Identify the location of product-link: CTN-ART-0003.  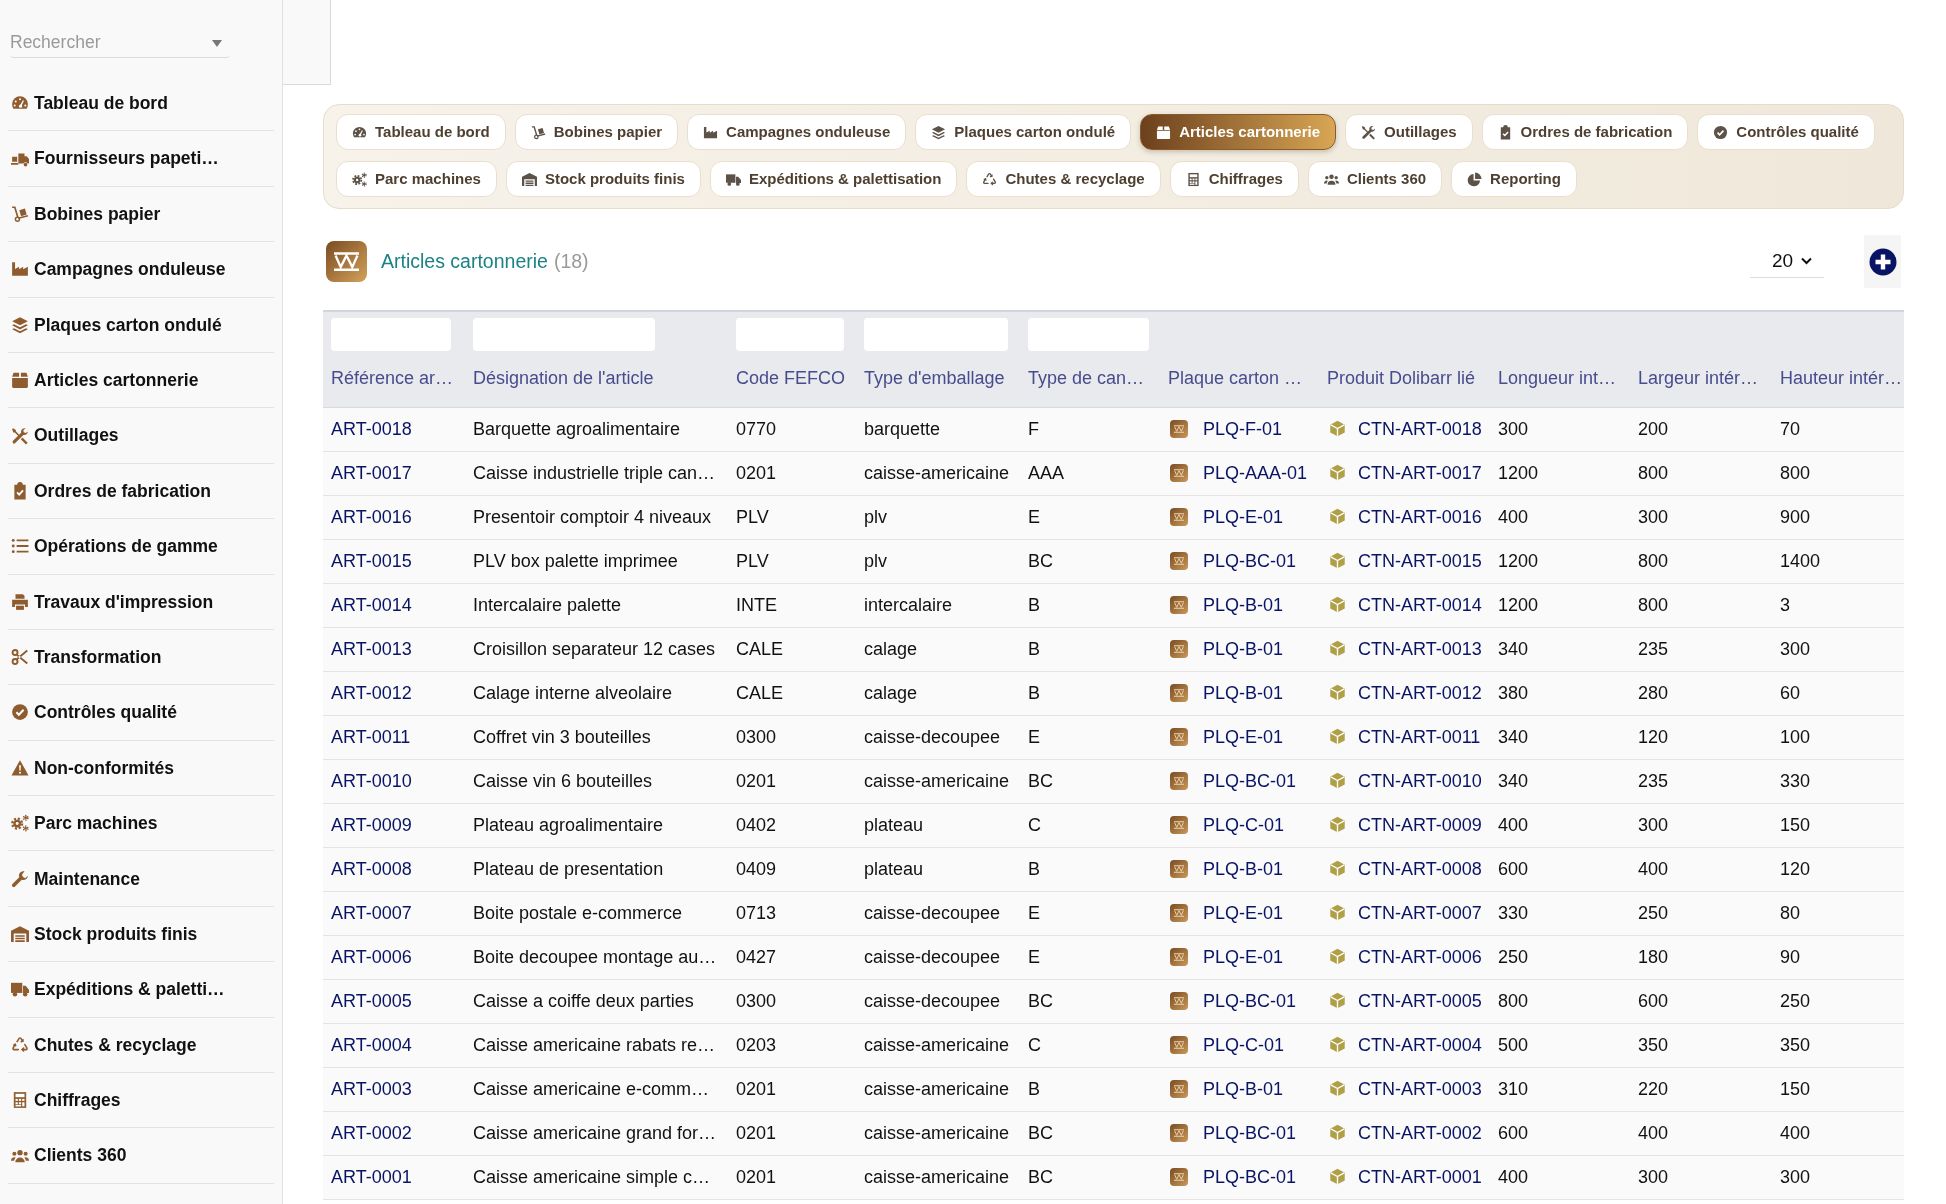
(1420, 1088).